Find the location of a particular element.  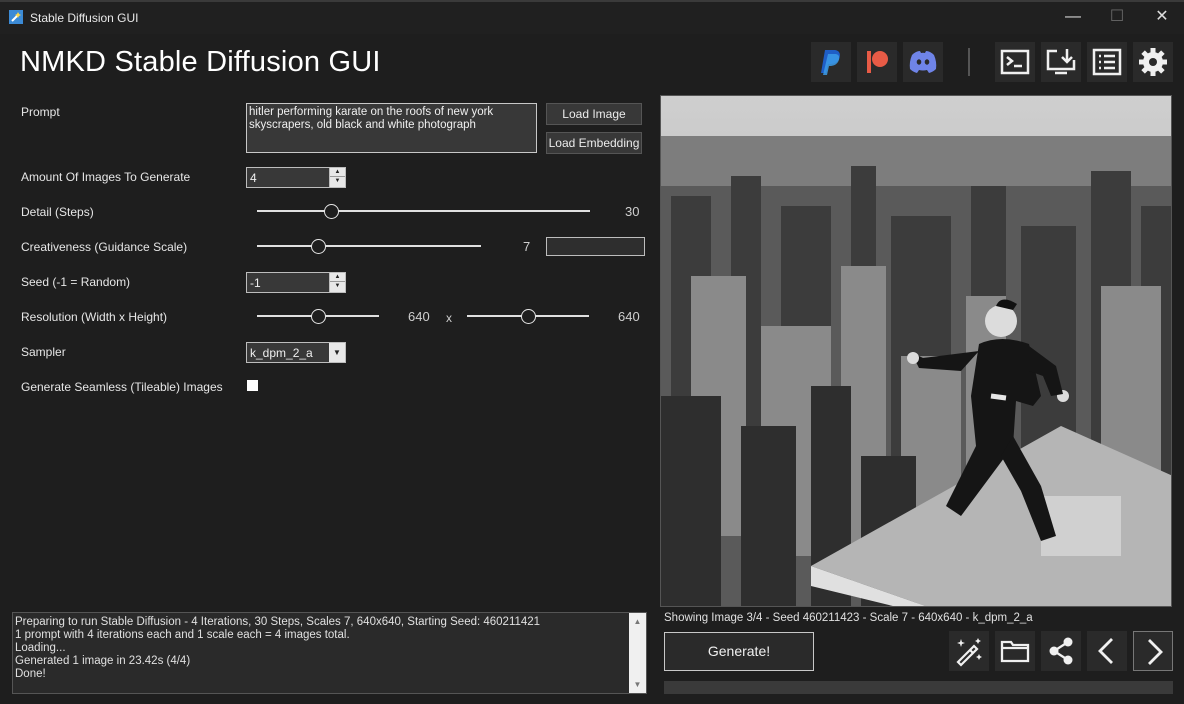

page-title: NMKD Stable Diffusion GUI is located at coordinates (200, 62).